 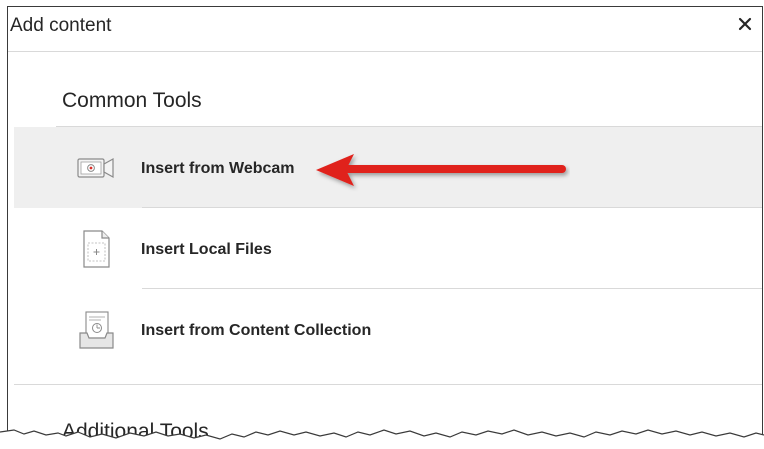 What do you see at coordinates (385, 29) in the screenshot?
I see `dialog-header: Add content` at bounding box center [385, 29].